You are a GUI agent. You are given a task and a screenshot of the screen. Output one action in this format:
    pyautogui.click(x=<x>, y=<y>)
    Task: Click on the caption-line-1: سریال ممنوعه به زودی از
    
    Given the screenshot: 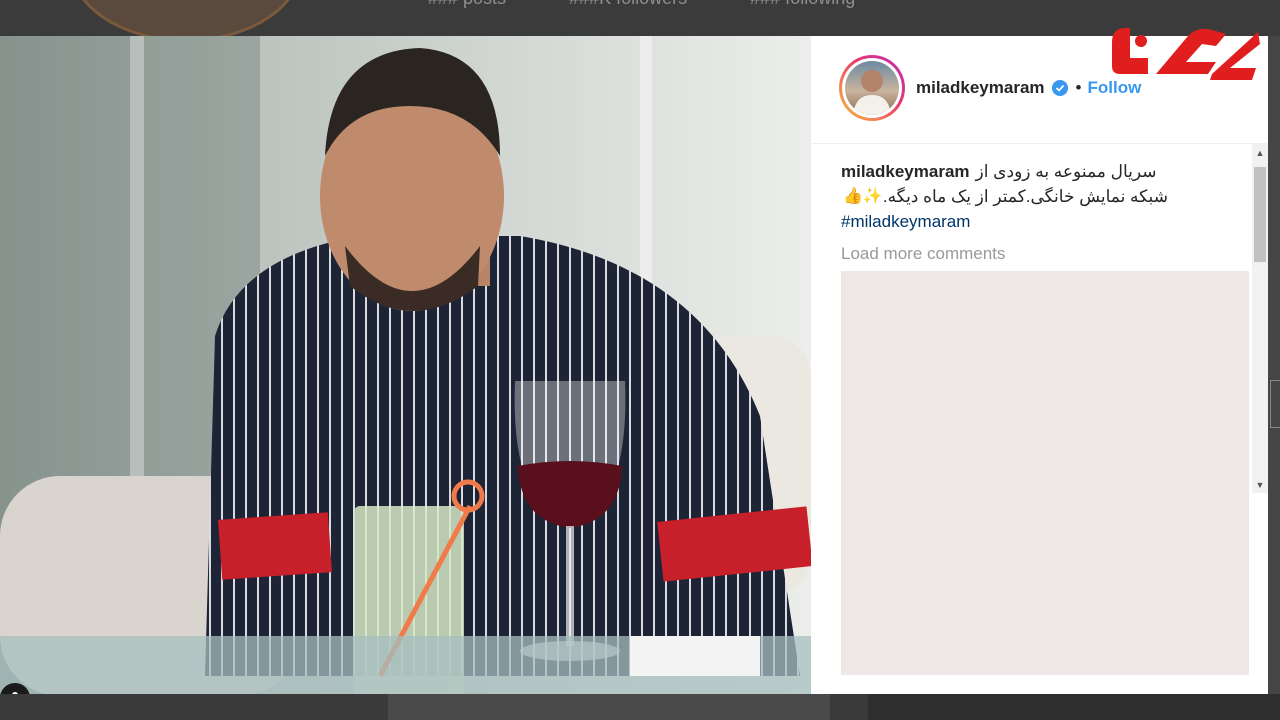 What is the action you would take?
    pyautogui.click(x=1066, y=171)
    